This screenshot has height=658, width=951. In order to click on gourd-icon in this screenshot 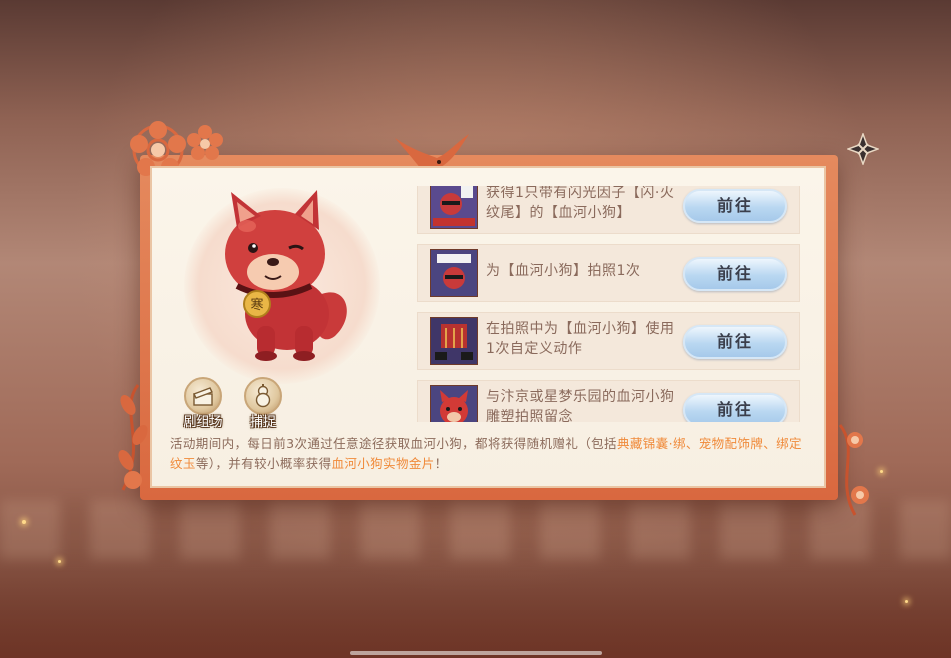, I will do `click(263, 396)`.